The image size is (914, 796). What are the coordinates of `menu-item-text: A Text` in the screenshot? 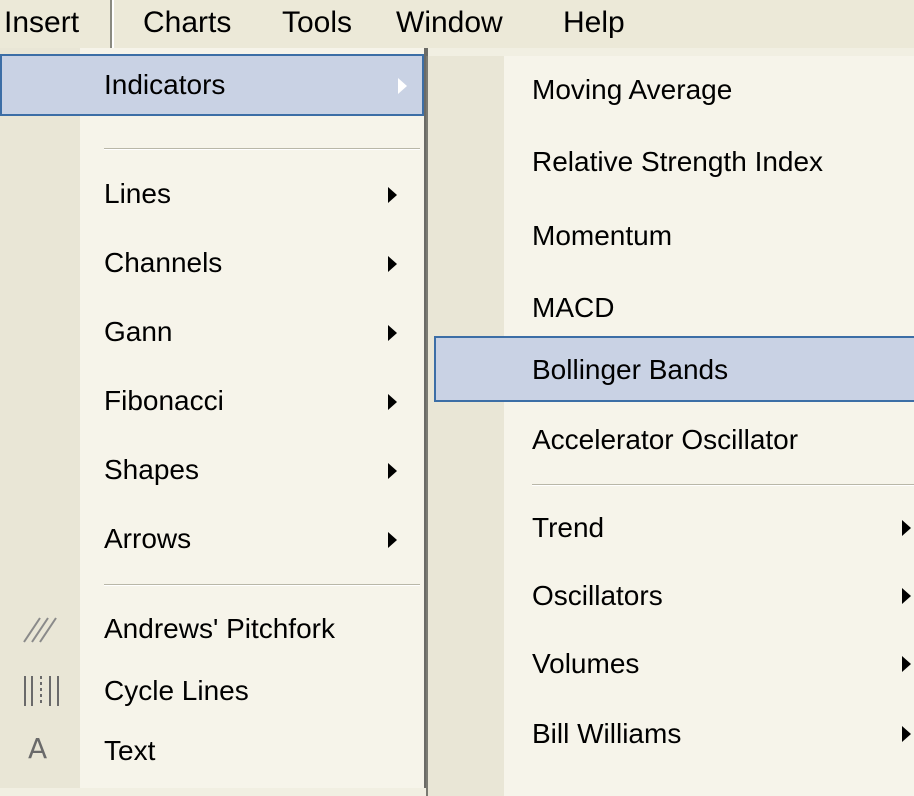 It's located at (212, 751).